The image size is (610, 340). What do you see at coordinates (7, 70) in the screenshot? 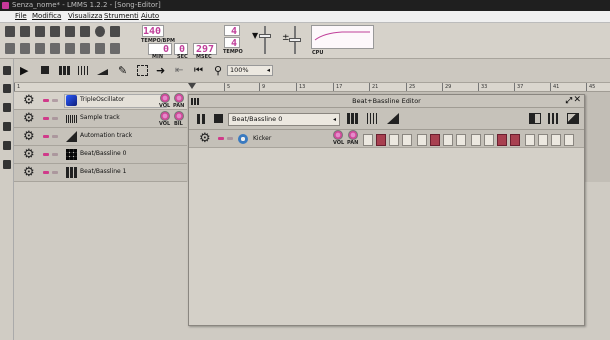
I see `my-projects-icon` at bounding box center [7, 70].